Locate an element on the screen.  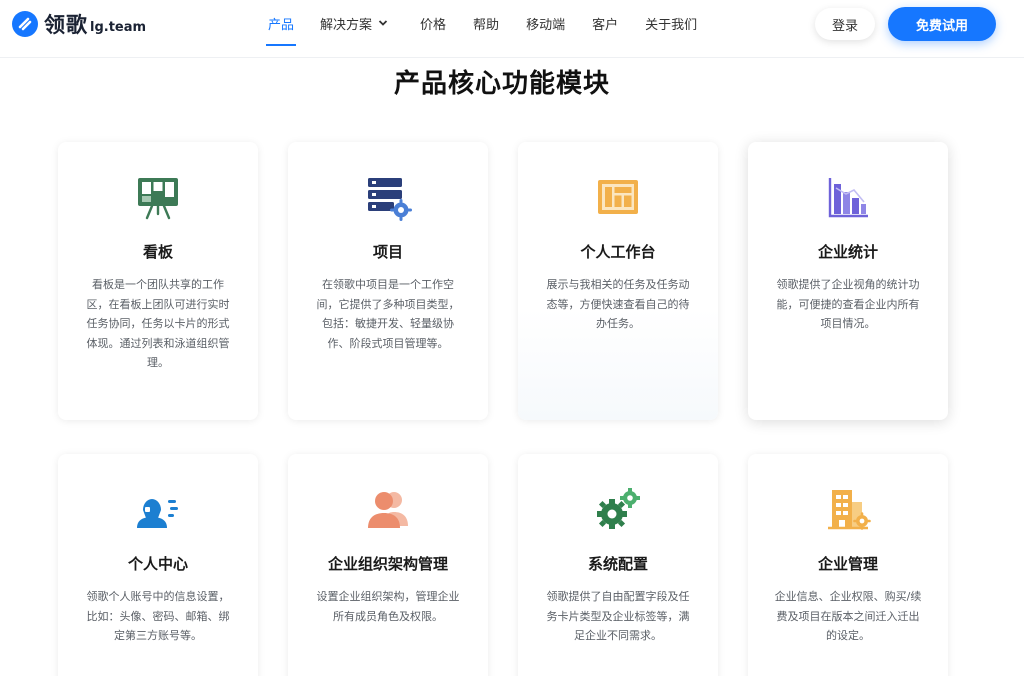
card-description: 企业信息、企业权限、购买/续费及项目在版本之间迁入迁出的设定。 is located at coordinates (848, 616).